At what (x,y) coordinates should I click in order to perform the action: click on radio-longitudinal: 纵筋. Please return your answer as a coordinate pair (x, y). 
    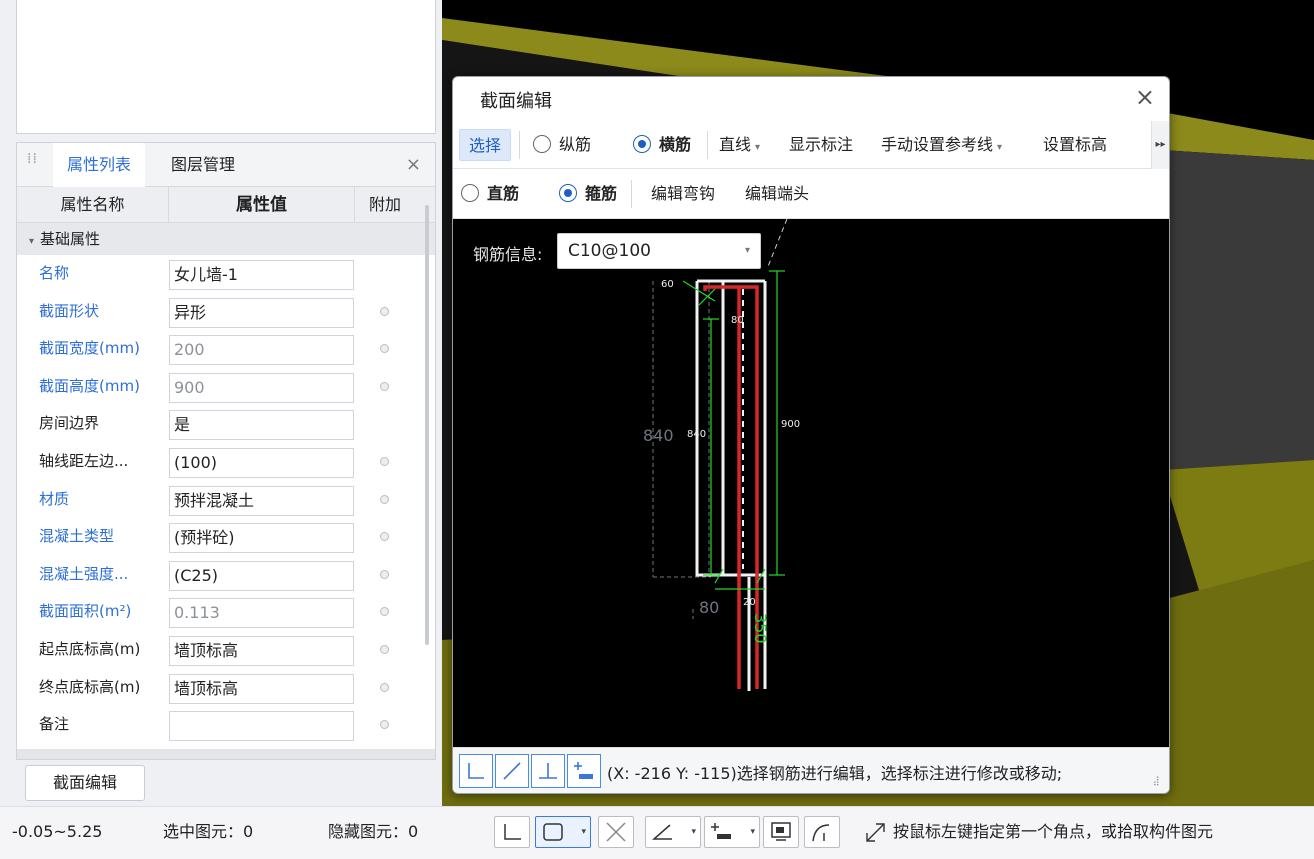
    Looking at the image, I should click on (562, 145).